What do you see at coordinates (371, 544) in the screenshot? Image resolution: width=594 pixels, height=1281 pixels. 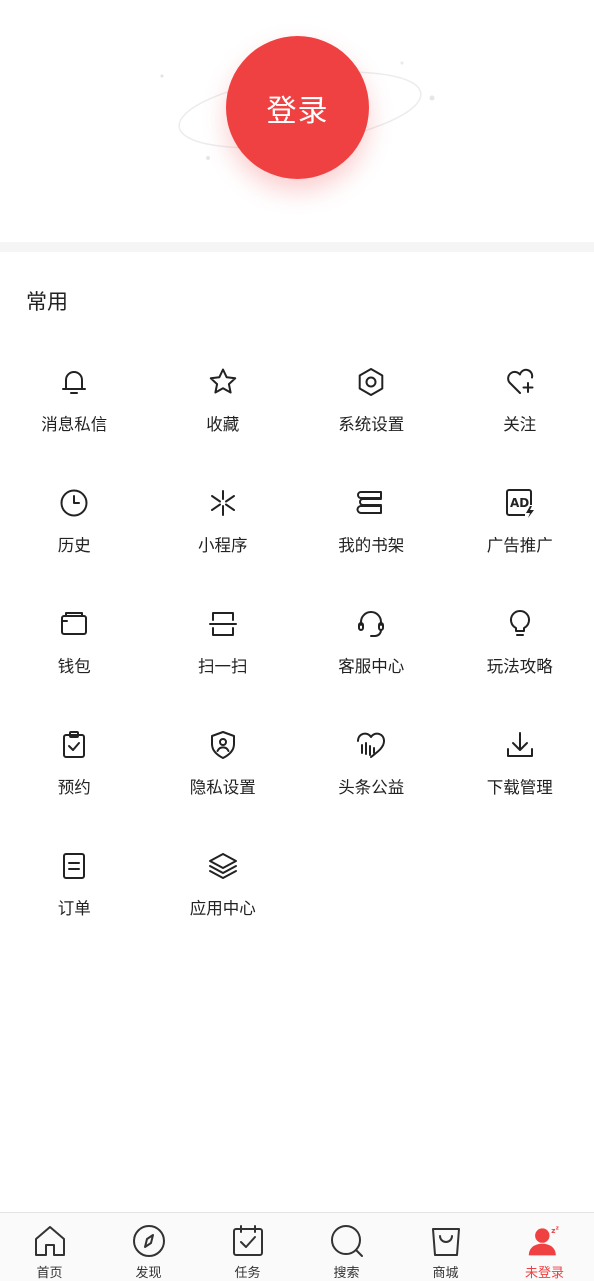 I see `grid-item-label: 我的书架` at bounding box center [371, 544].